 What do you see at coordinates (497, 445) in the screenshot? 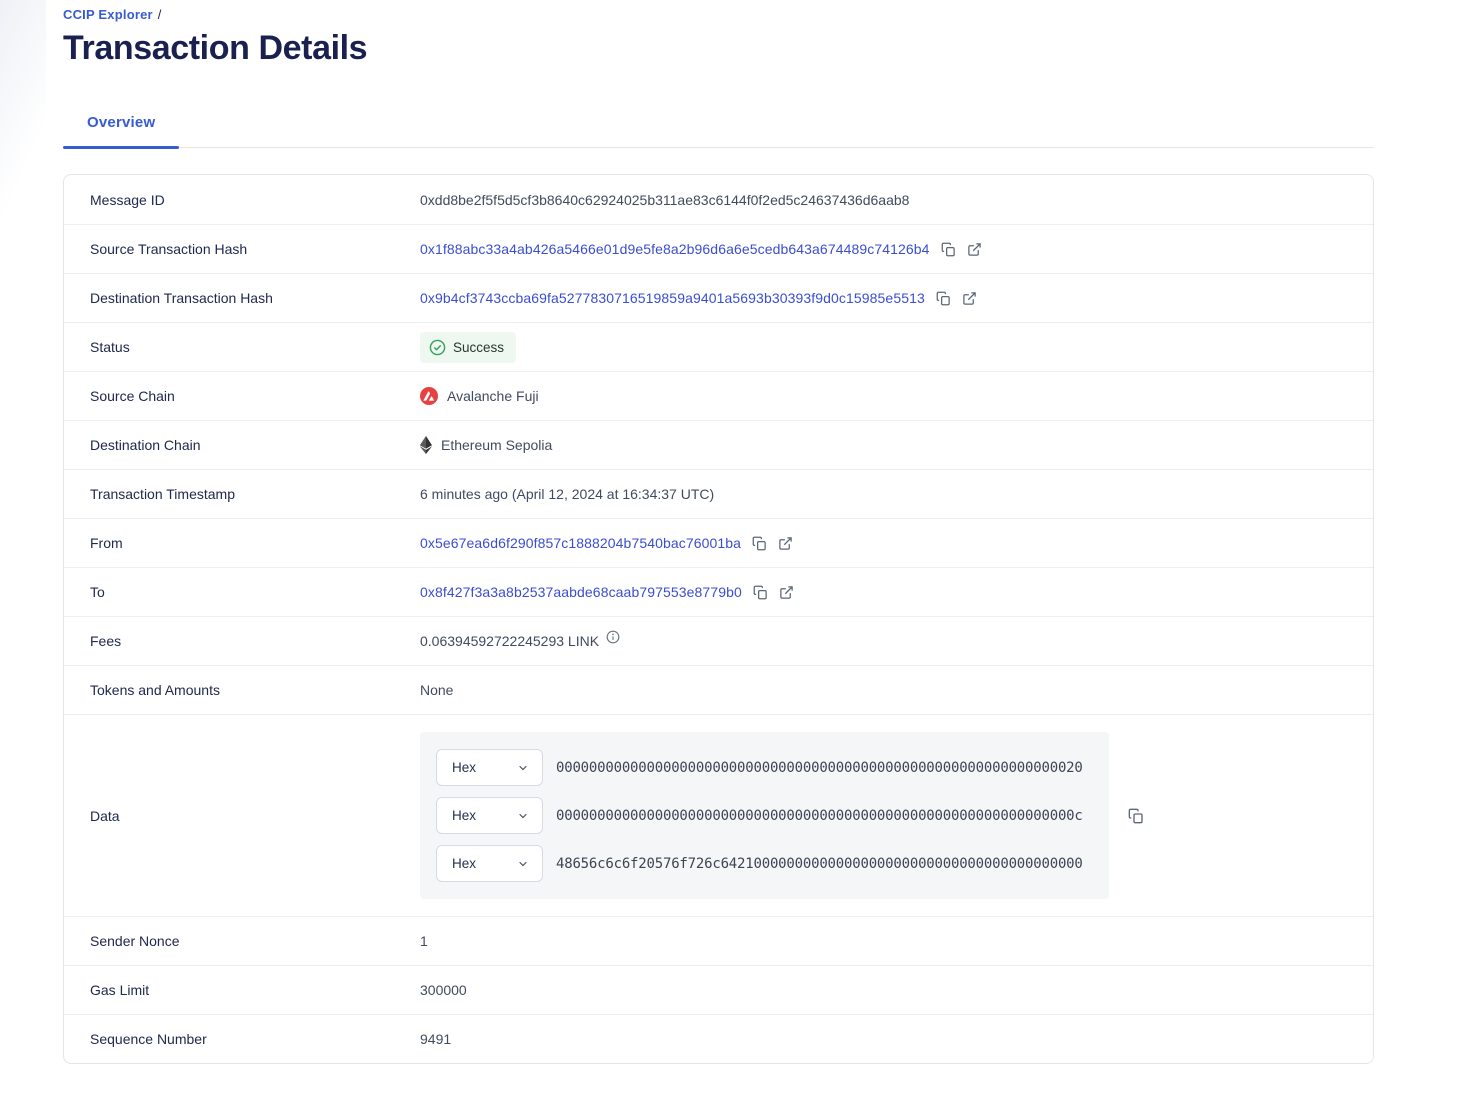
I see `destination-chain-name: Ethereum Sepolia` at bounding box center [497, 445].